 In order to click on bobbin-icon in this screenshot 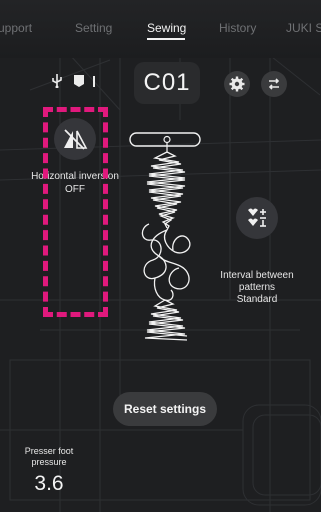, I will do `click(79, 81)`.